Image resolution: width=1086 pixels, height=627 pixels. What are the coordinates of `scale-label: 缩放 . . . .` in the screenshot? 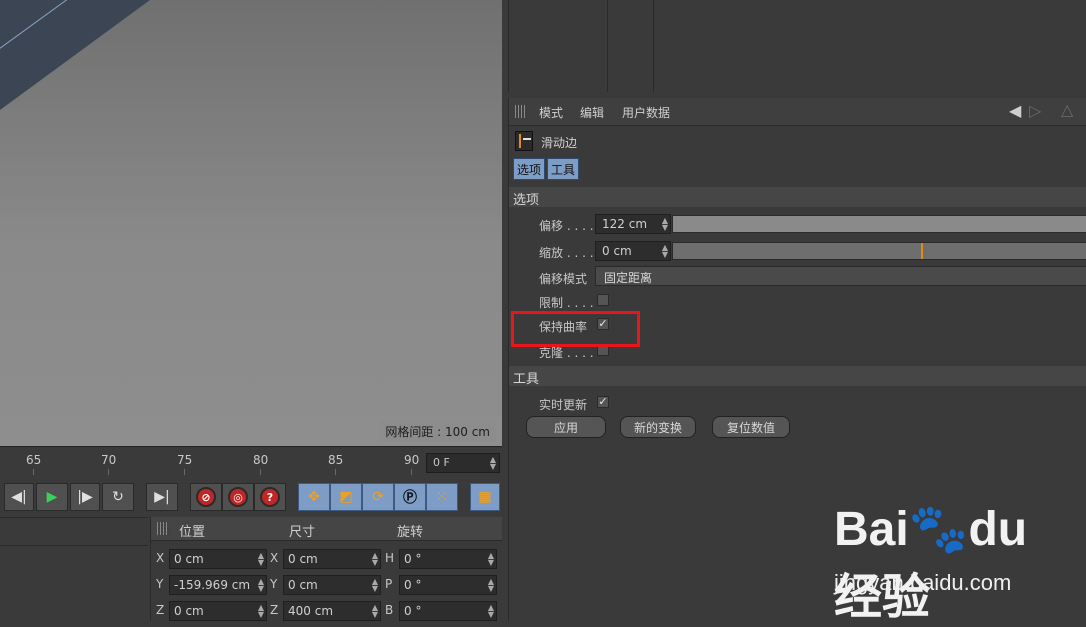 It's located at (566, 253).